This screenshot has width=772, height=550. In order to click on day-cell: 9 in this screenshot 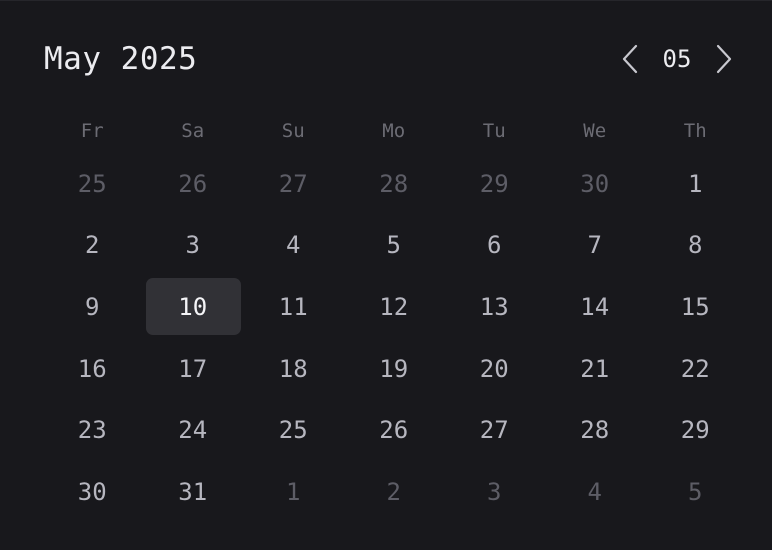, I will do `click(92, 307)`.